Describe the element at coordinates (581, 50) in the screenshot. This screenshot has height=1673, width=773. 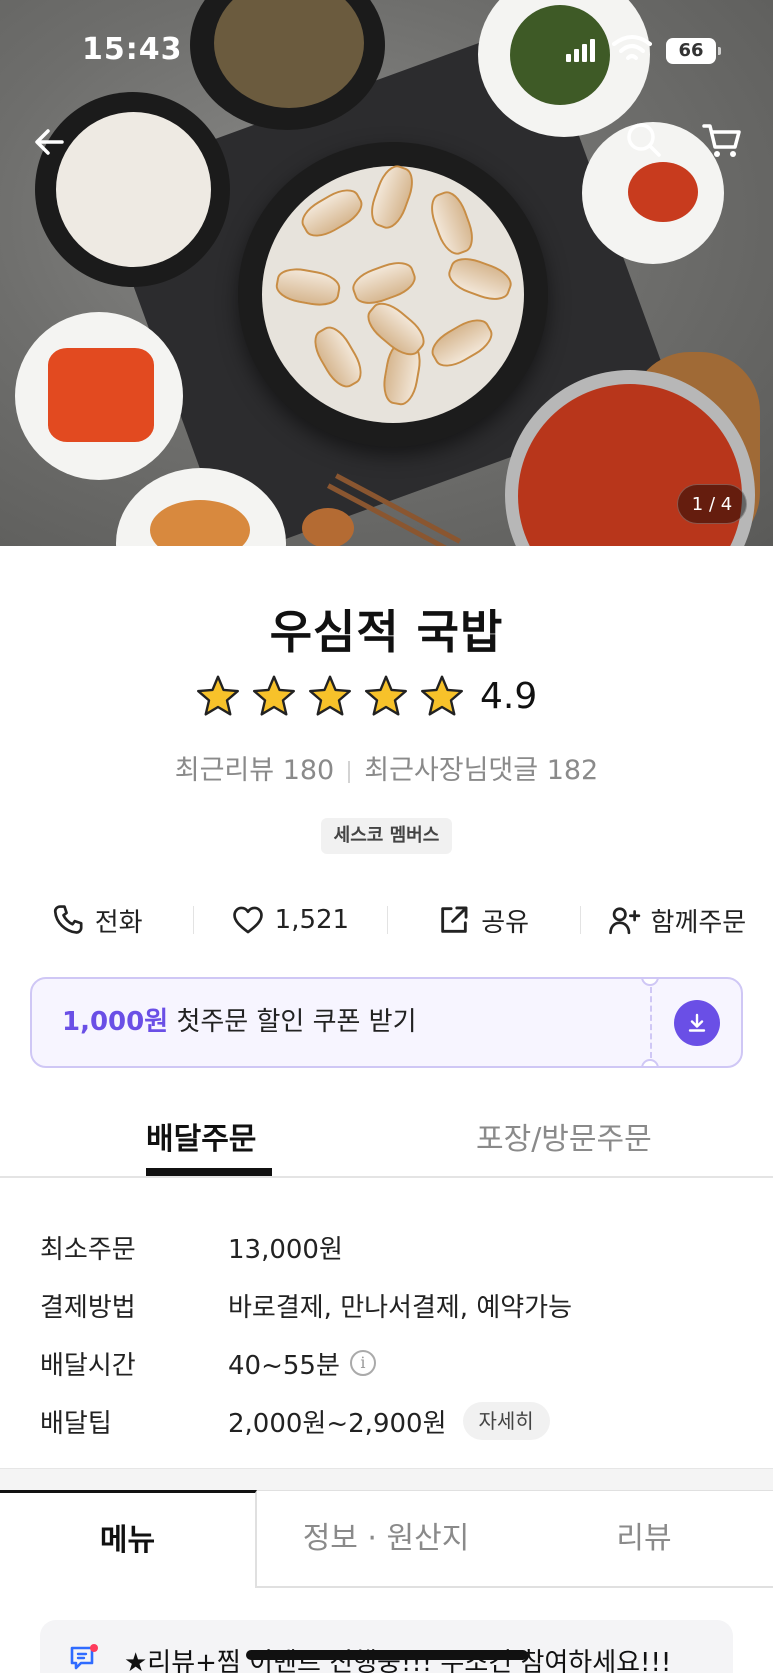
I see `cellular-signal-icon` at that location.